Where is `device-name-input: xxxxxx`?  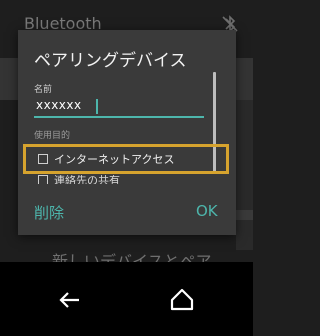
device-name-input: xxxxxx is located at coordinates (119, 108).